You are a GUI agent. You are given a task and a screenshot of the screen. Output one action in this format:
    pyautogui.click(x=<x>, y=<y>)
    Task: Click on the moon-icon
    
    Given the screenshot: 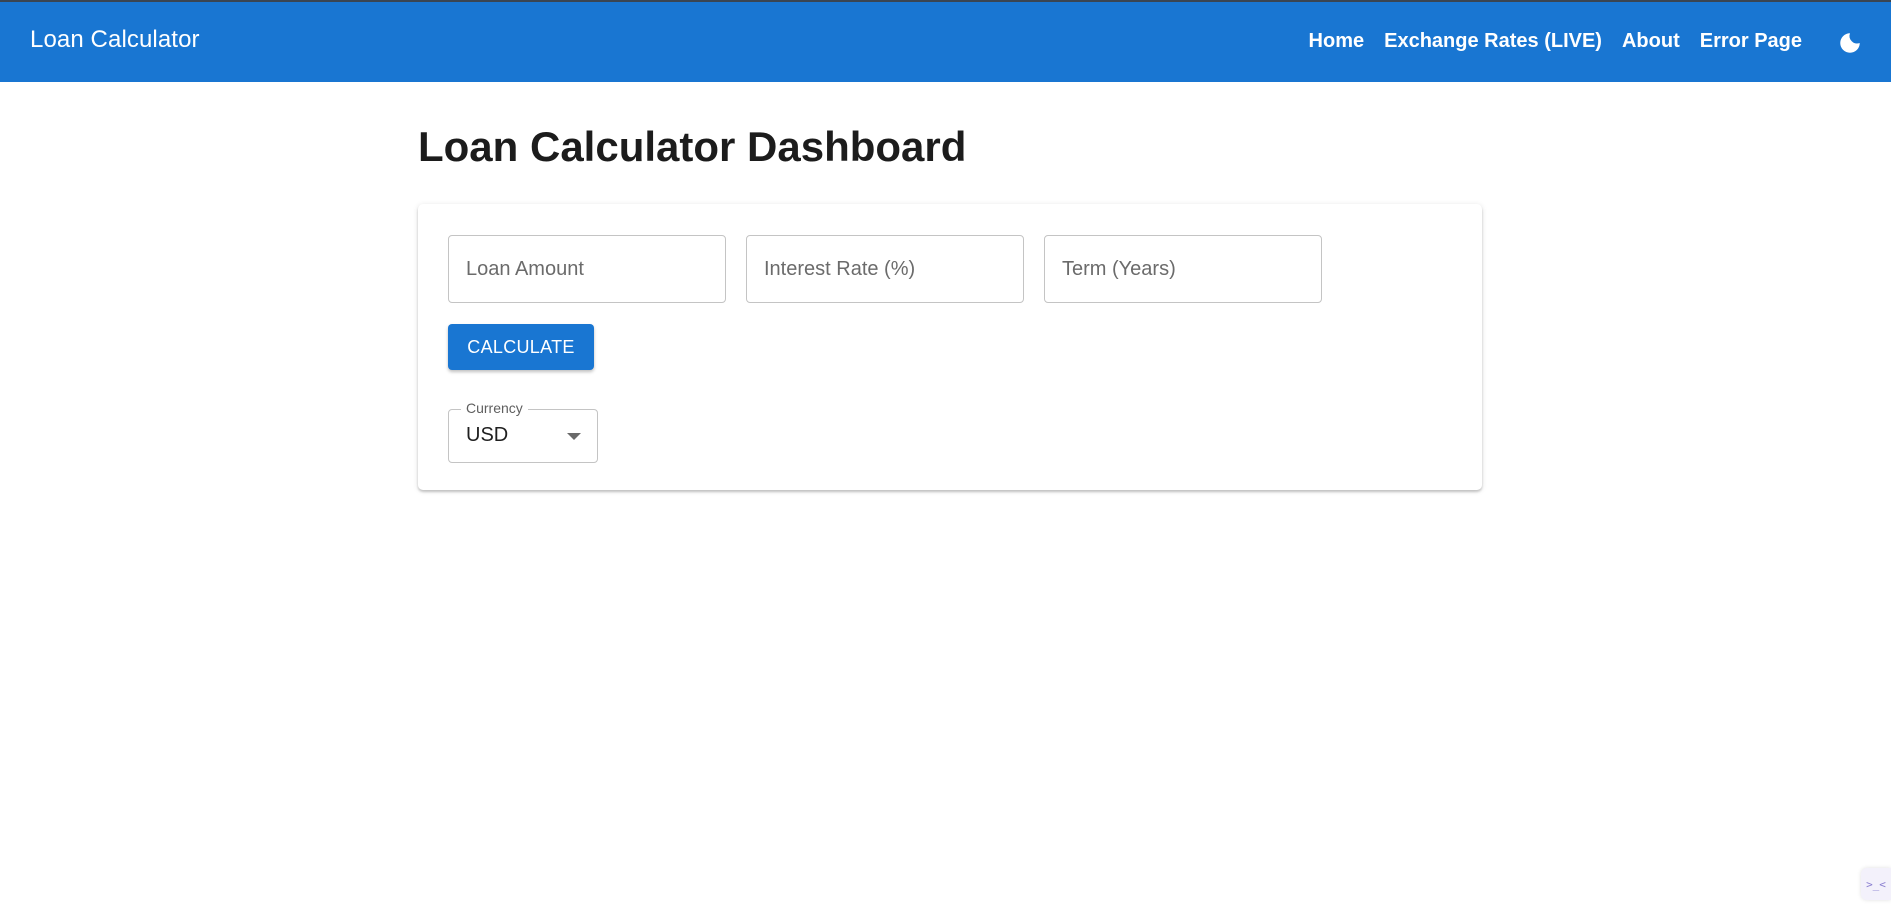 What is the action you would take?
    pyautogui.click(x=1850, y=43)
    